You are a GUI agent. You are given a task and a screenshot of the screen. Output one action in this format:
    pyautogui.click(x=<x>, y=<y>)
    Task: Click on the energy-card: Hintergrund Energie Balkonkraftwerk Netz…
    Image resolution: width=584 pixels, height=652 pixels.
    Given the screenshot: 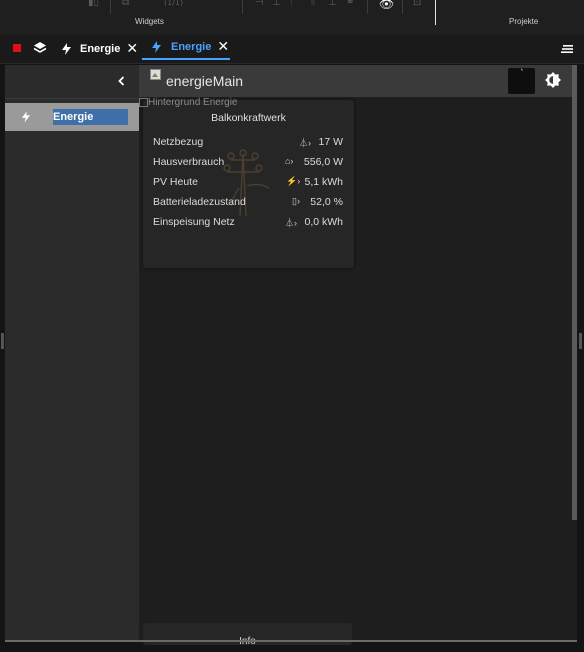 What is the action you would take?
    pyautogui.click(x=246, y=182)
    